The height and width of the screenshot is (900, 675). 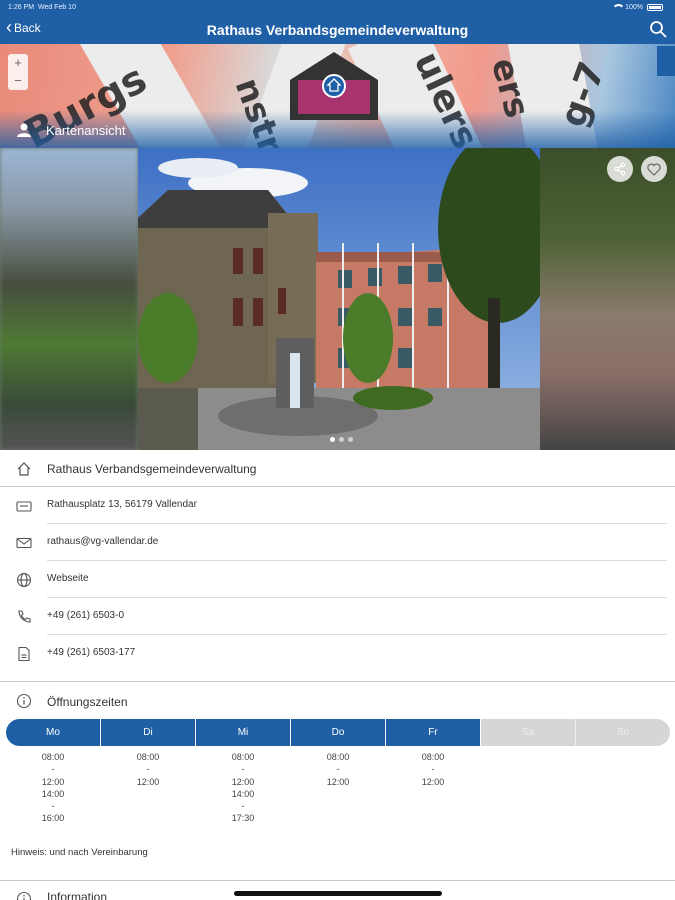 I want to click on globe-icon, so click(x=24, y=580).